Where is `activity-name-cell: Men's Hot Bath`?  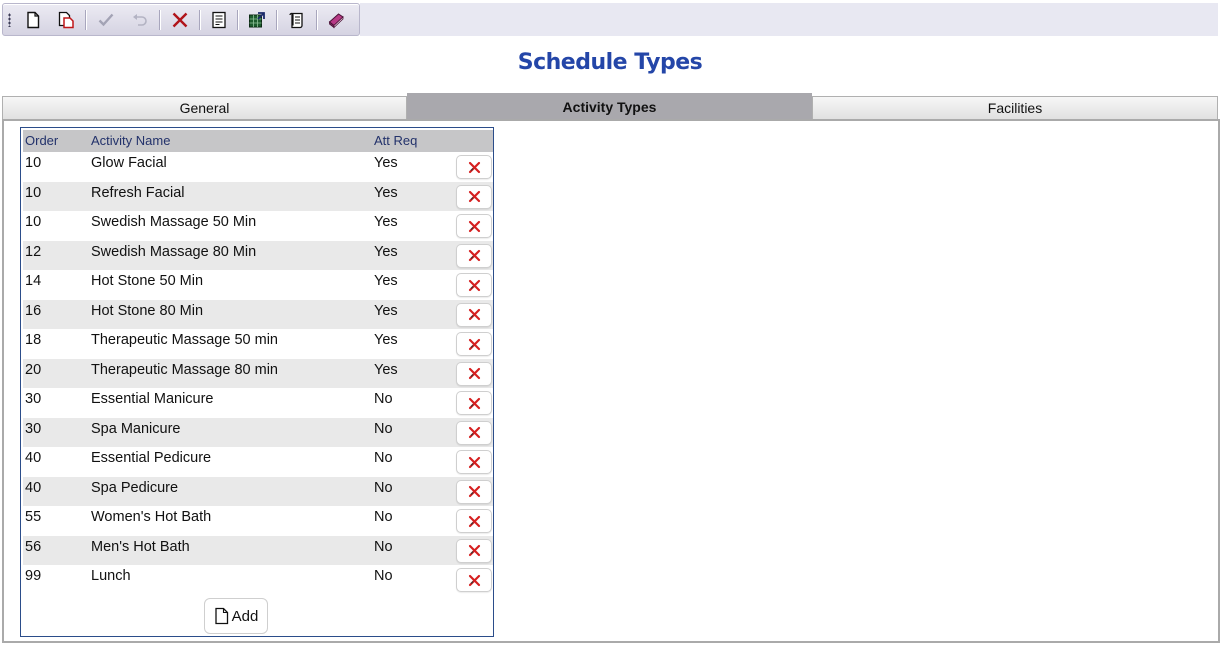
activity-name-cell: Men's Hot Bath is located at coordinates (140, 546).